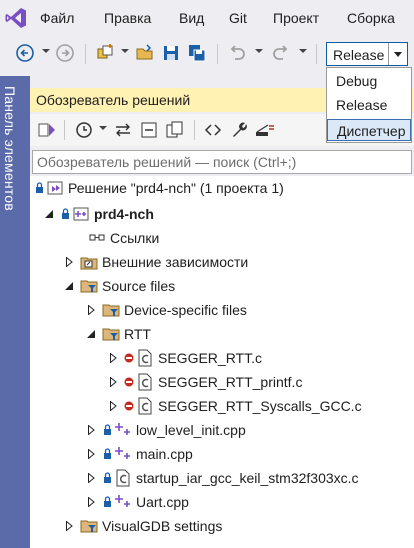  What do you see at coordinates (123, 130) in the screenshot?
I see `sync-with-document-icon` at bounding box center [123, 130].